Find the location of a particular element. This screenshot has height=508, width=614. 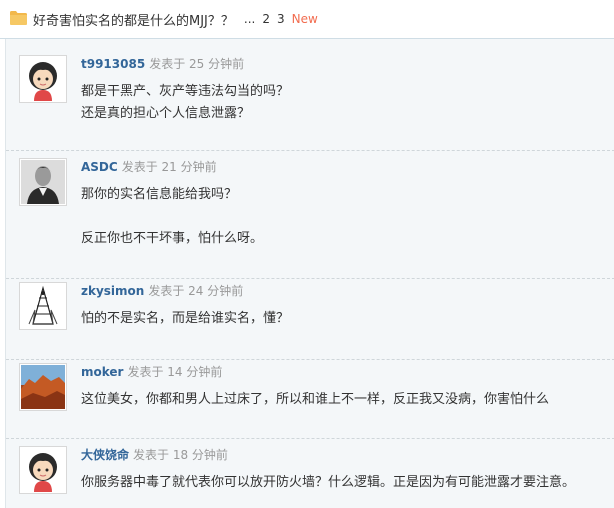

portrait-avatar is located at coordinates (43, 182).